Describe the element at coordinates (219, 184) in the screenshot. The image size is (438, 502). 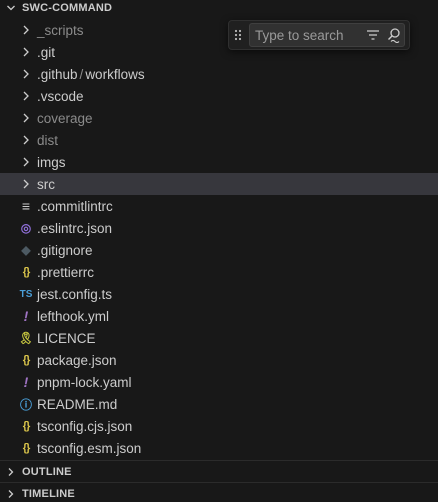
I see `folder-row: src` at that location.